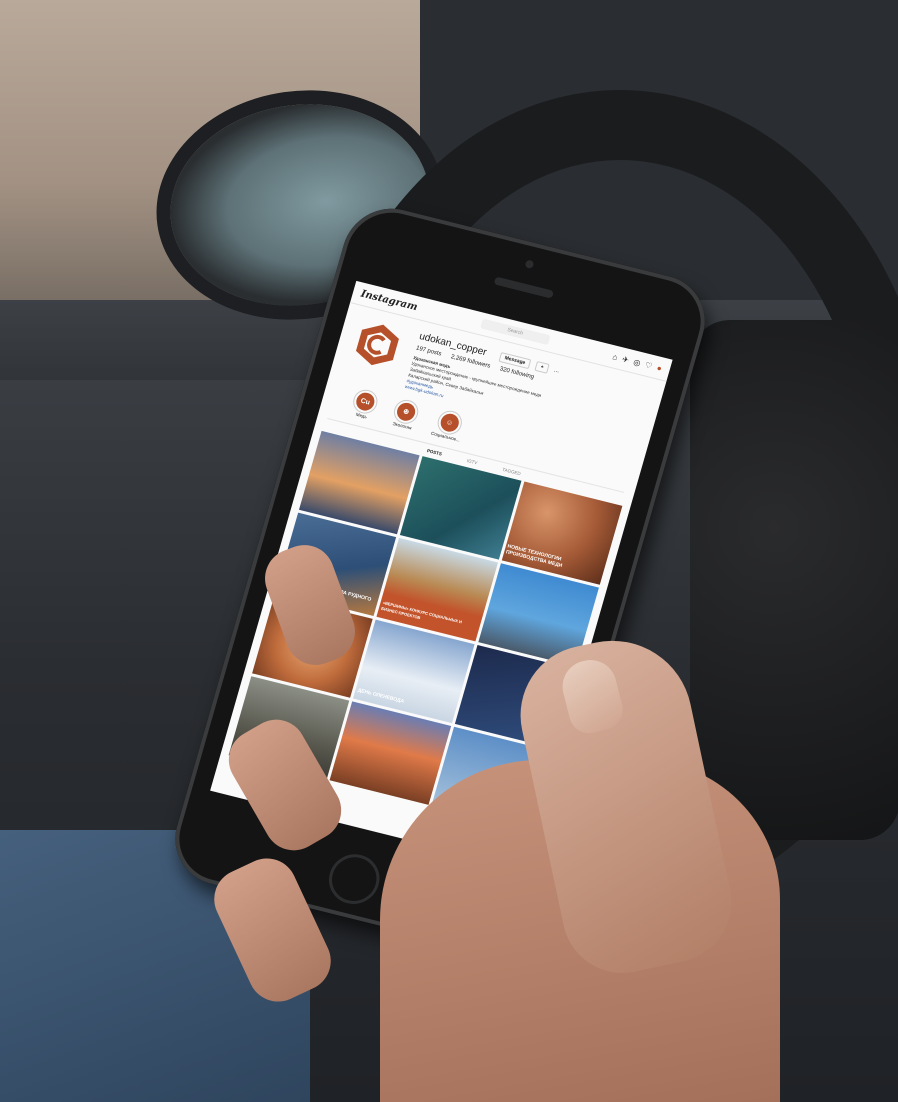 The image size is (898, 1102). I want to click on hexagon-logo-icon, so click(377, 345).